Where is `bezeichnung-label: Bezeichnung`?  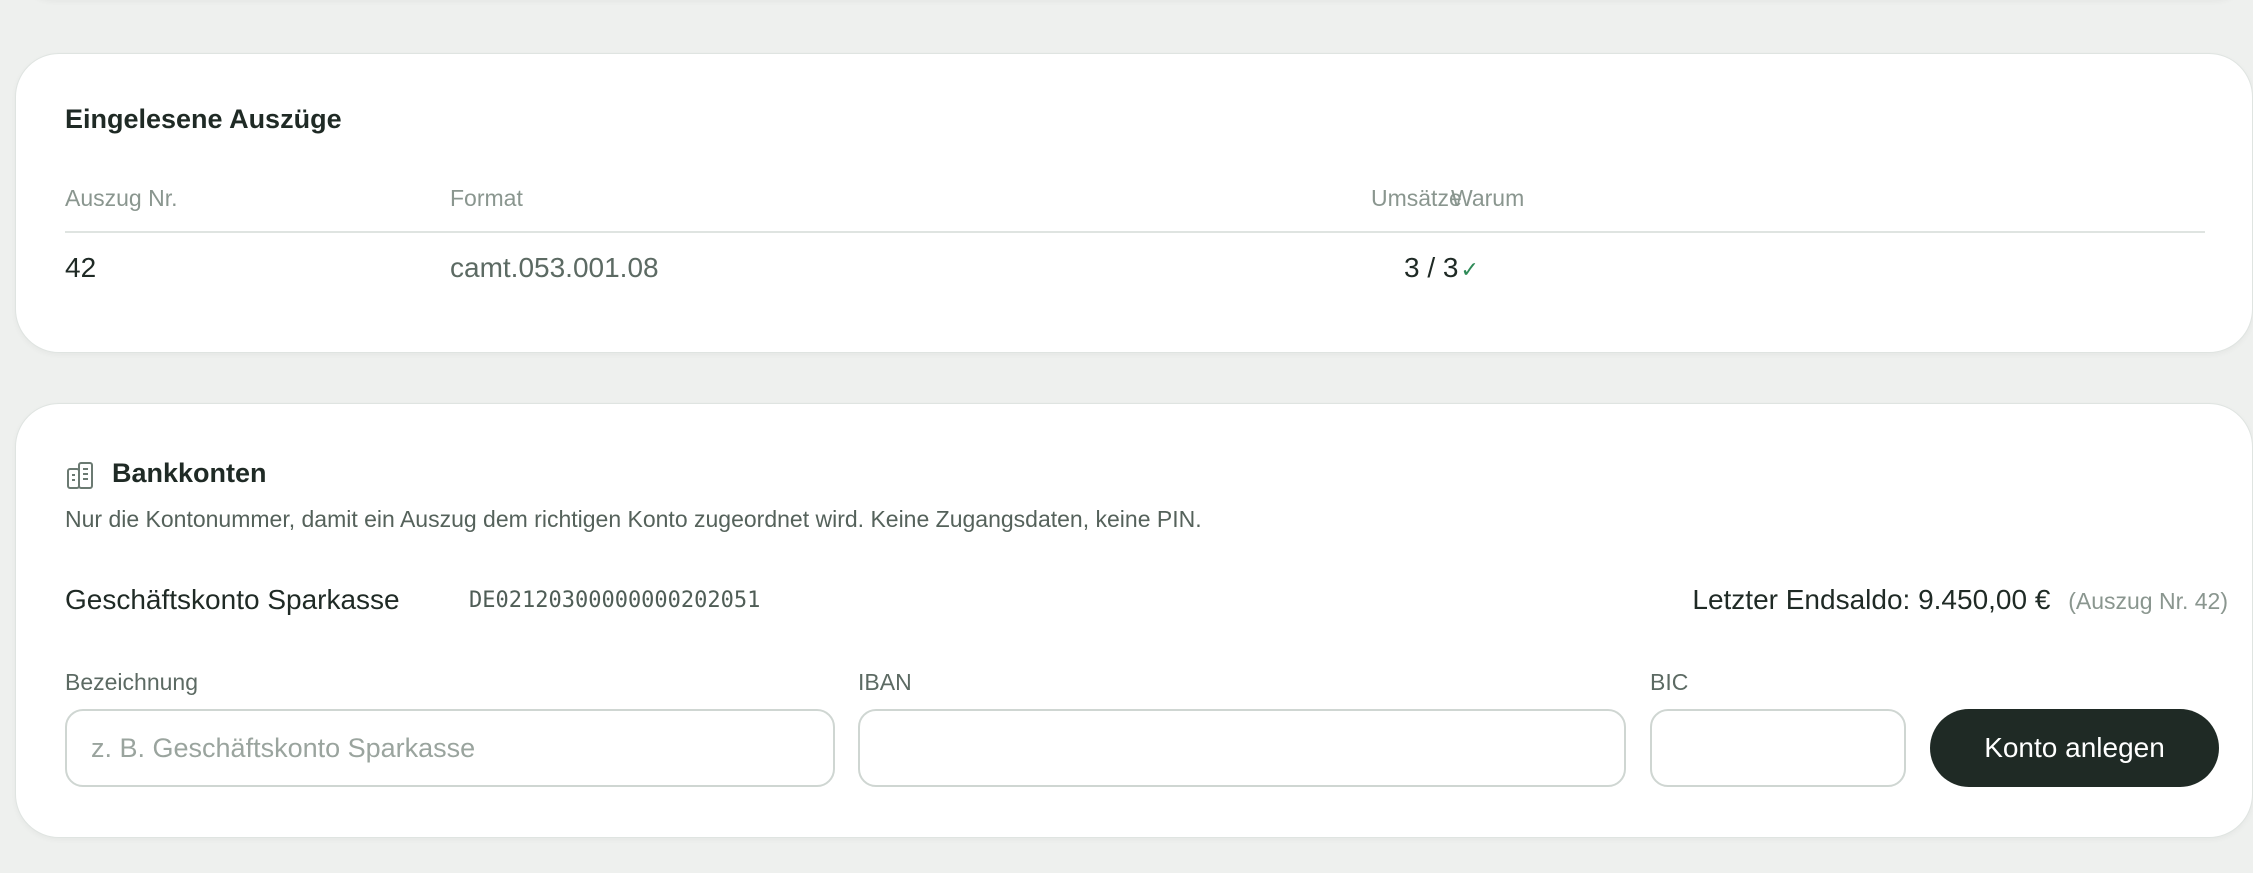 bezeichnung-label: Bezeichnung is located at coordinates (131, 682).